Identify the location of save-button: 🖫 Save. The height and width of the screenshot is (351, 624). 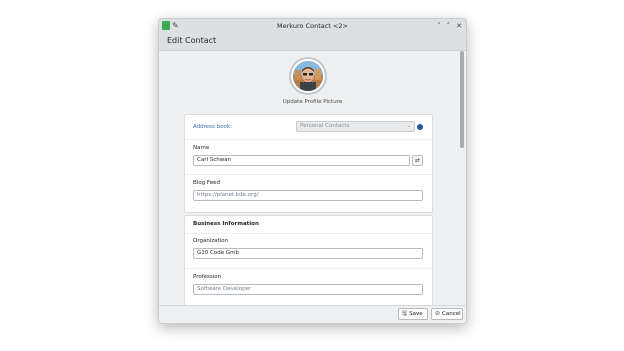
(413, 314).